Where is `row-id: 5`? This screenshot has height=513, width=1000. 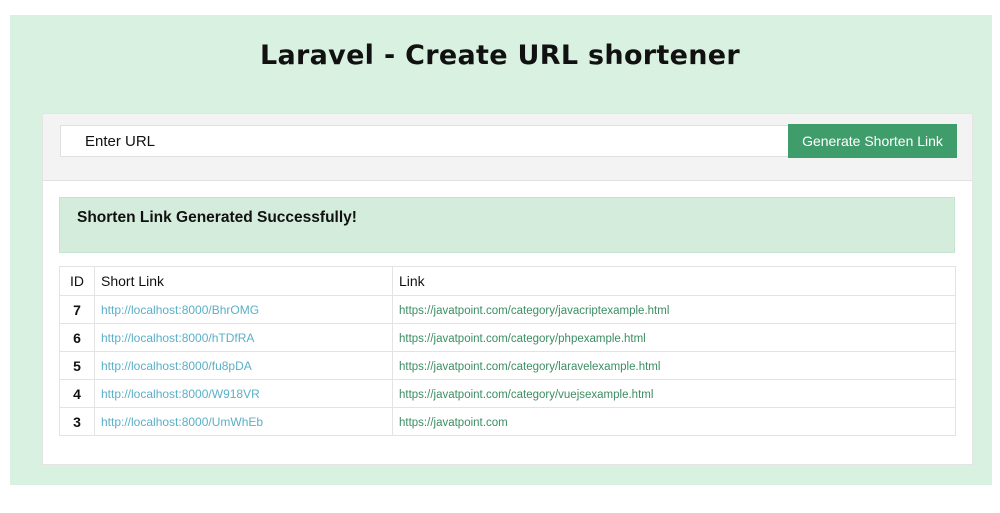
row-id: 5 is located at coordinates (77, 365).